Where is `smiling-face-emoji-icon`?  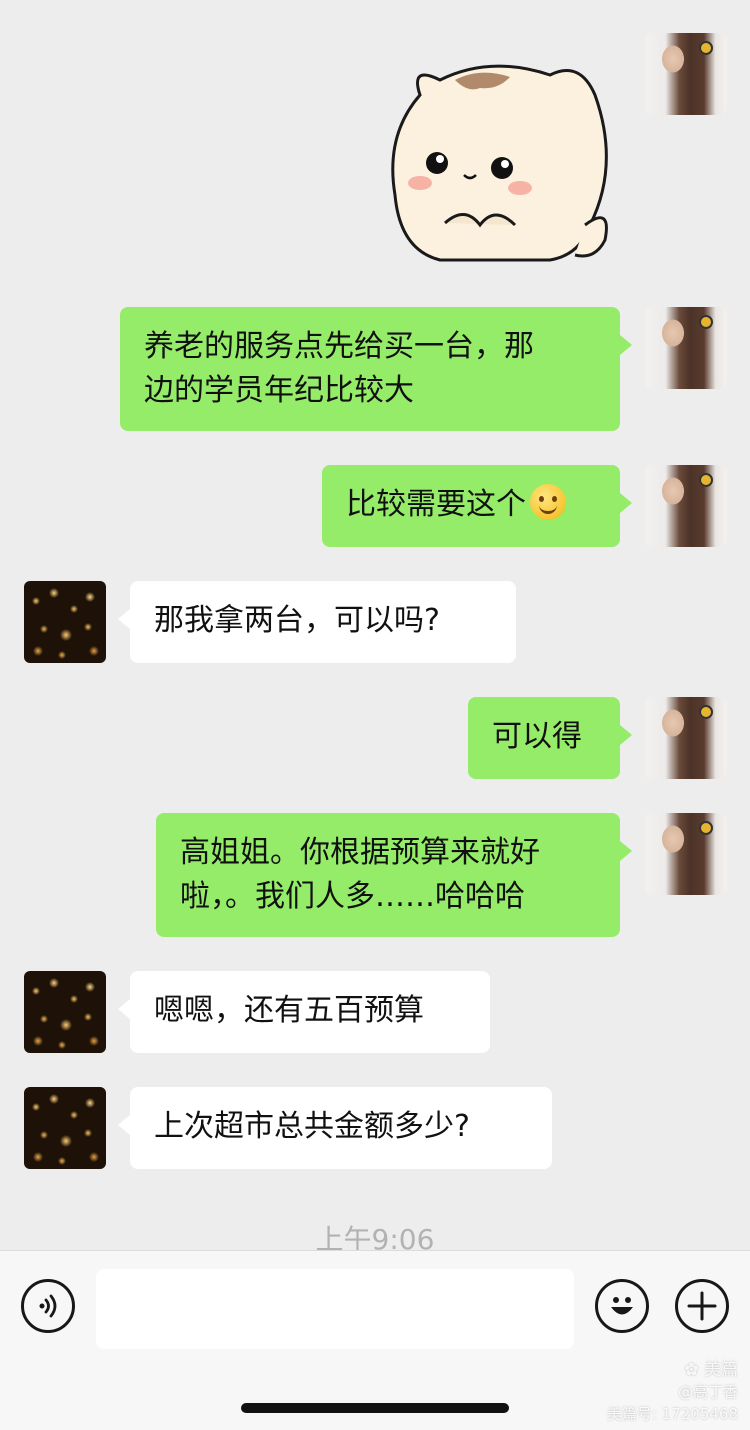 smiling-face-emoji-icon is located at coordinates (548, 502).